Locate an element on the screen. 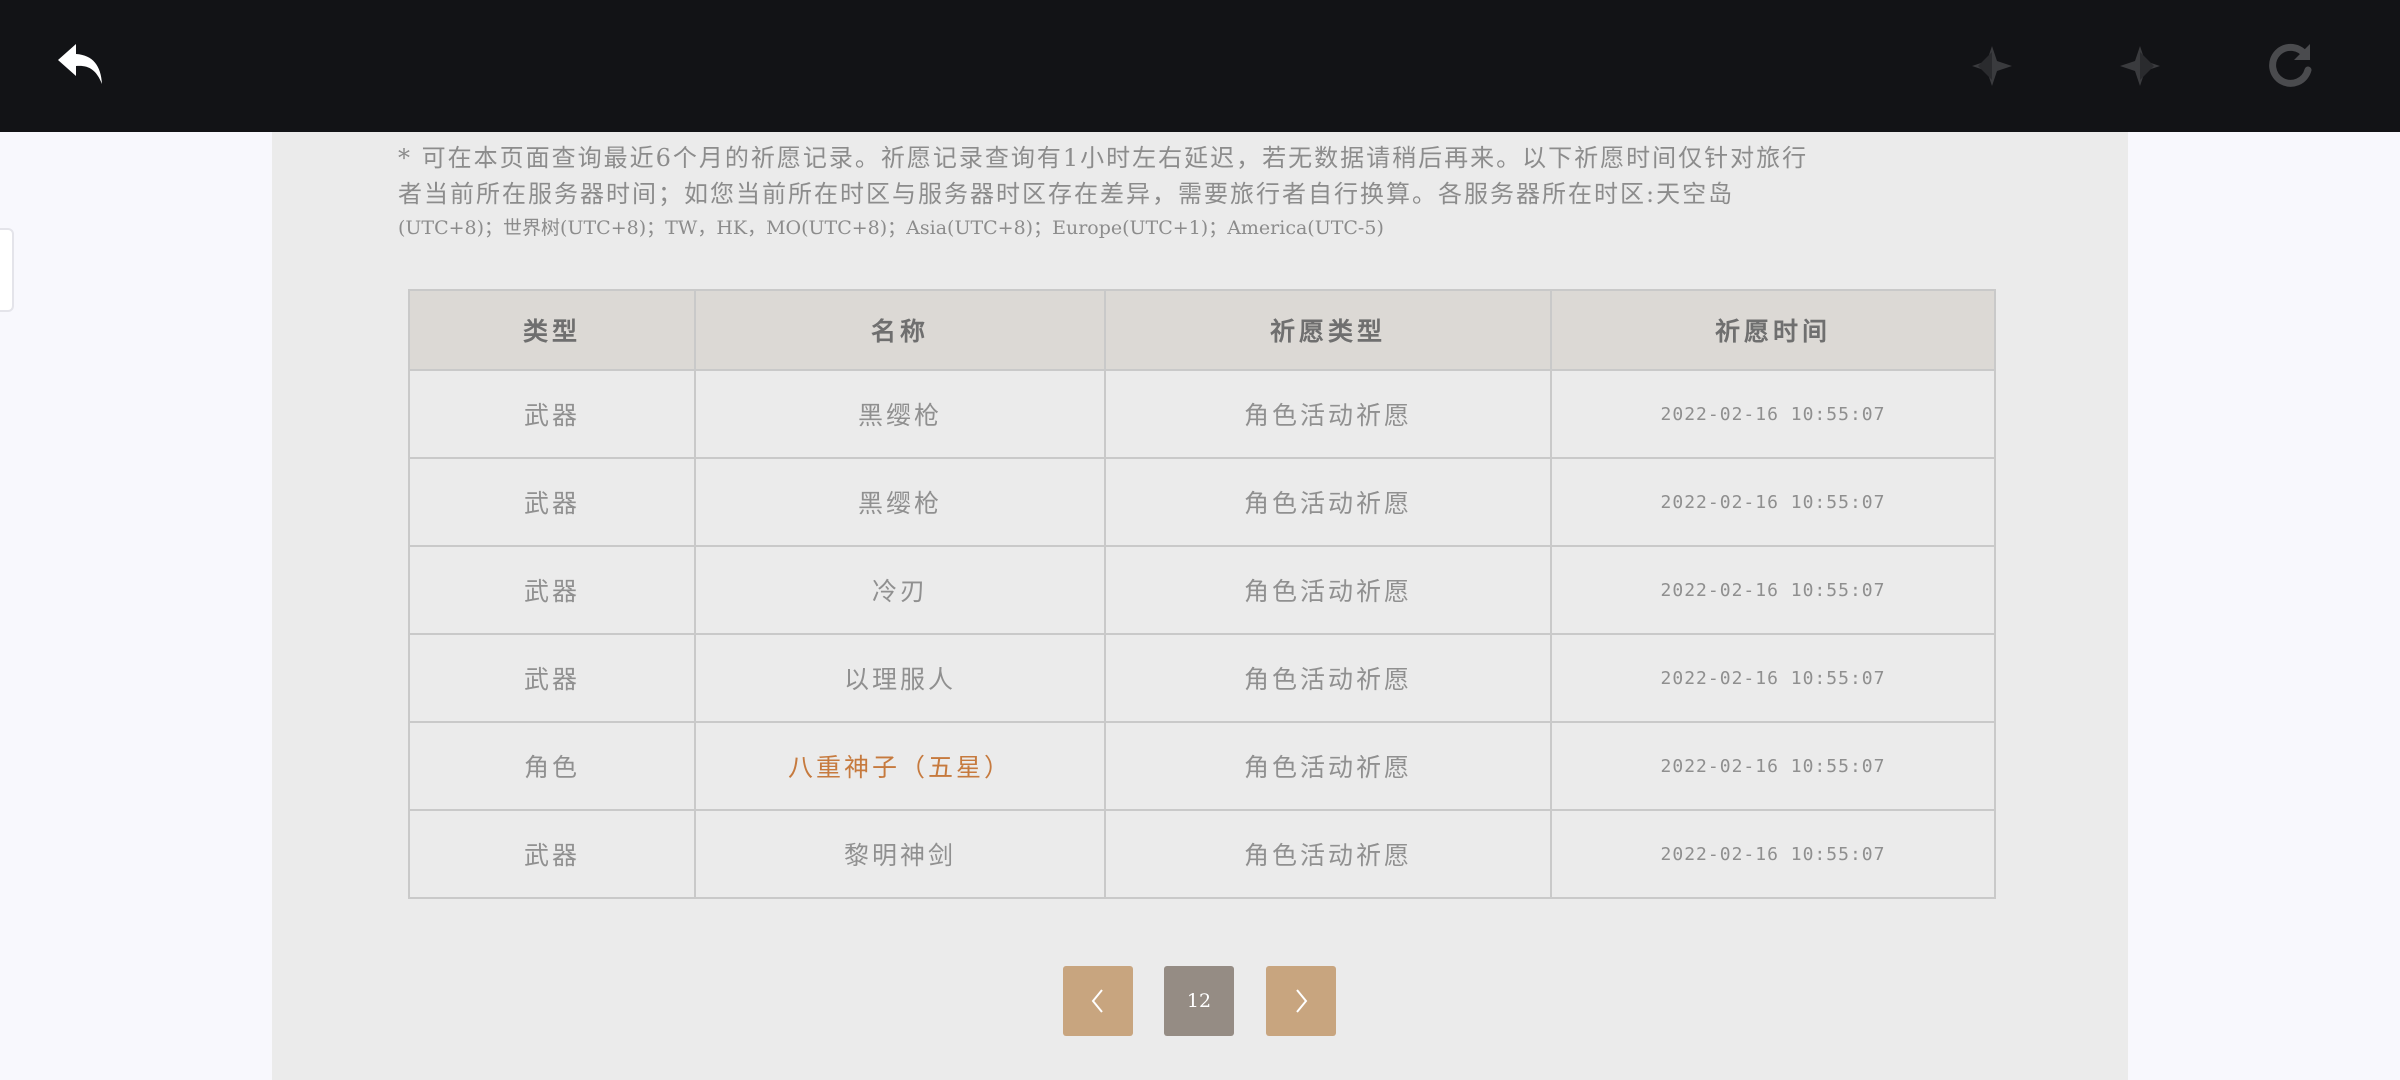 The image size is (2400, 1080). header-name: 名称 is located at coordinates (900, 330).